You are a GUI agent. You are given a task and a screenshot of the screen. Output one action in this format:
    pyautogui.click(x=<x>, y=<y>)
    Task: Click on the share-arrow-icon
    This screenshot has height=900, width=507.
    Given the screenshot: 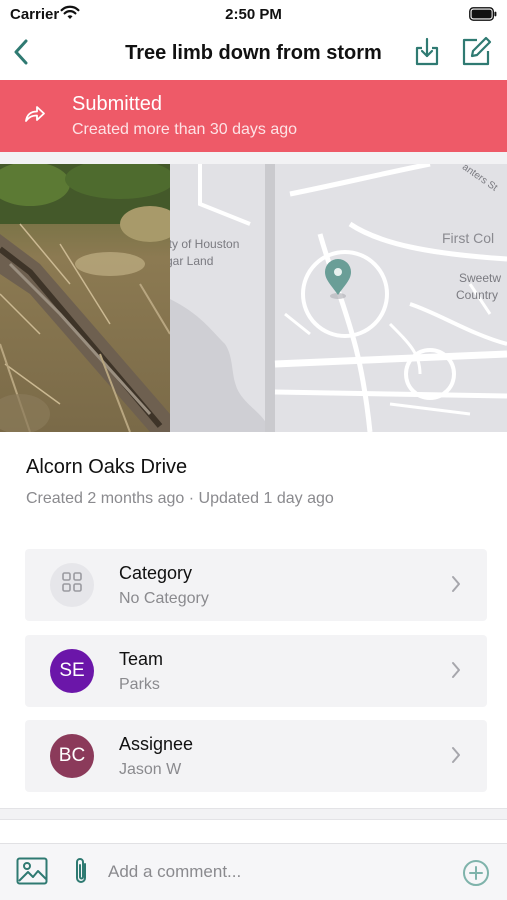 What is the action you would take?
    pyautogui.click(x=35, y=116)
    